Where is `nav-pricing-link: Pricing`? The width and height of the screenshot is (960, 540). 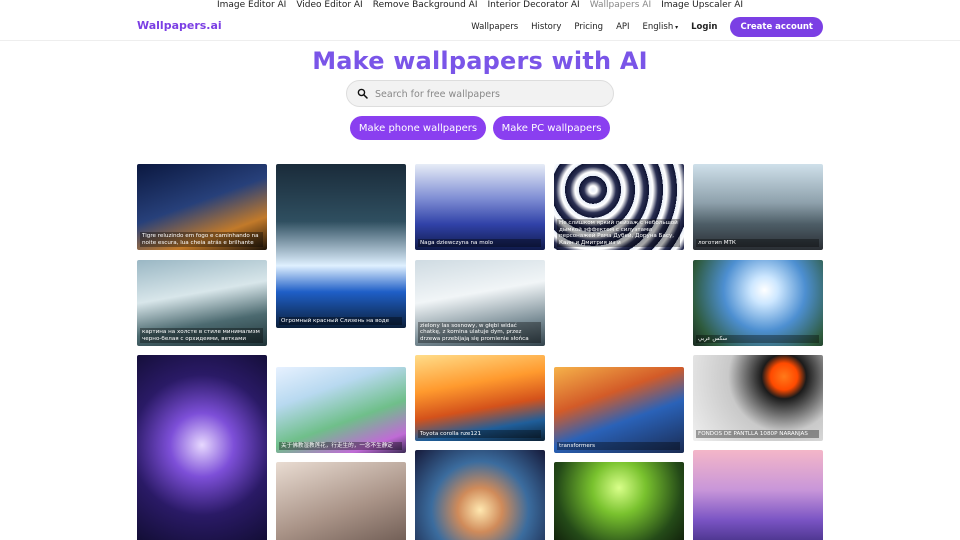
nav-pricing-link: Pricing is located at coordinates (588, 27).